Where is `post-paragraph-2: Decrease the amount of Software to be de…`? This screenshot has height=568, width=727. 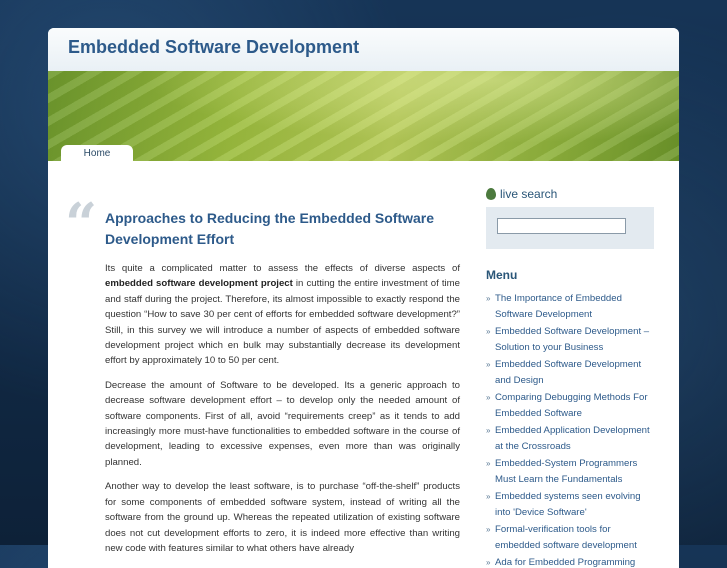 post-paragraph-2: Decrease the amount of Software to be de… is located at coordinates (282, 423).